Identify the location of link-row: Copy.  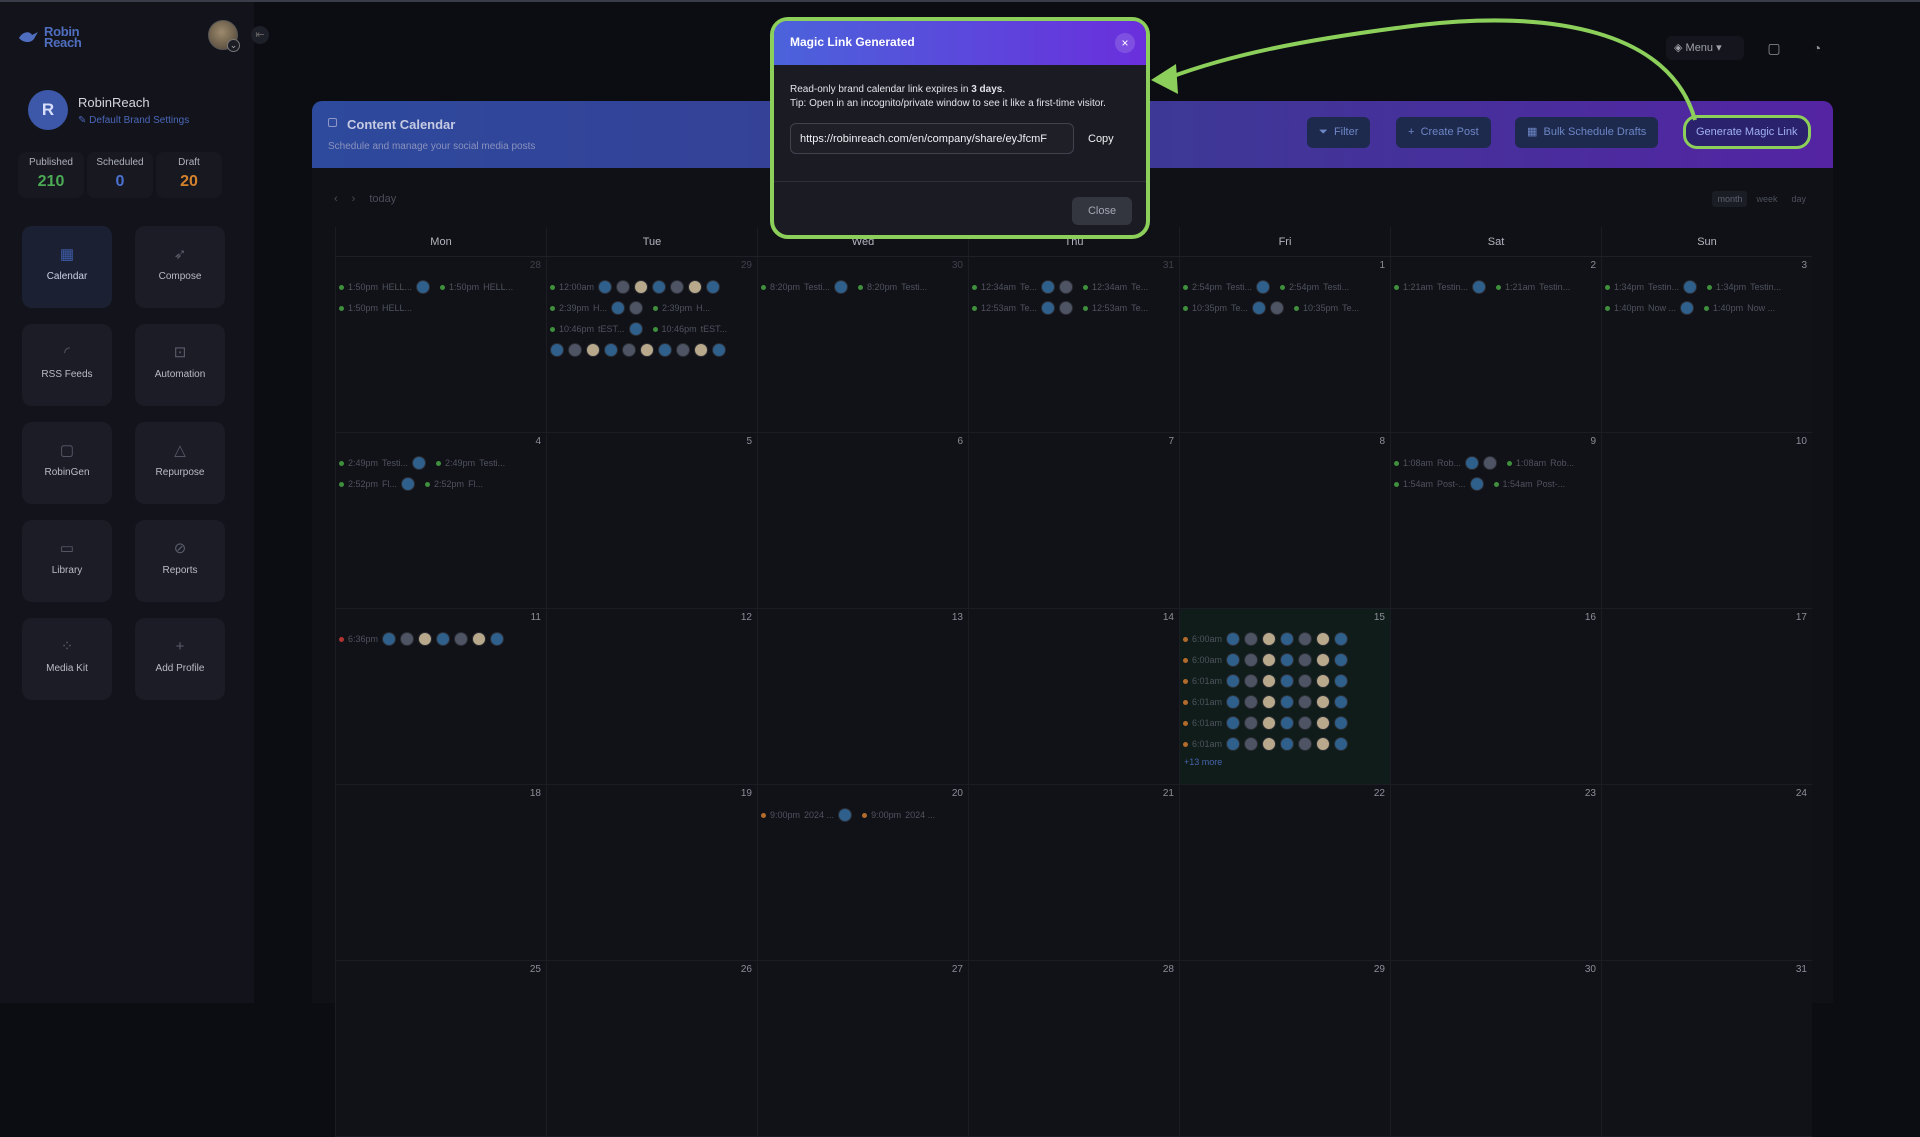
(960, 138).